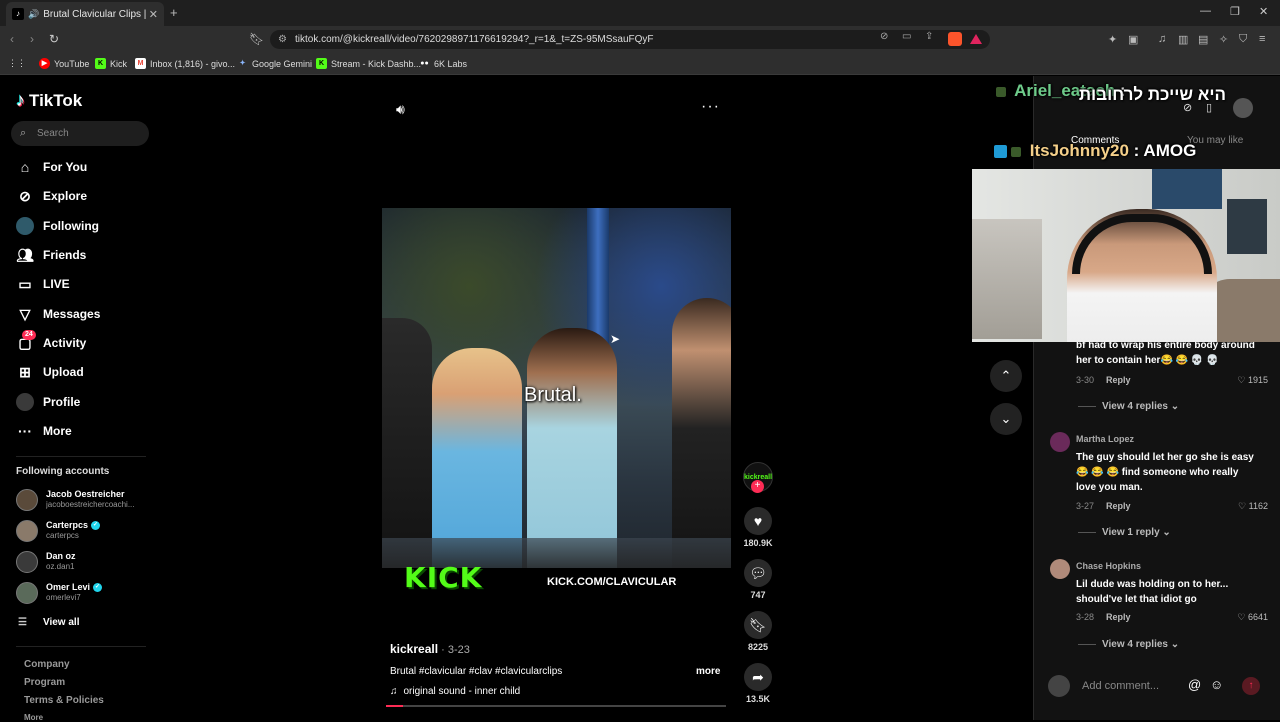  I want to click on comment-username: Chase Hopkins, so click(1108, 566).